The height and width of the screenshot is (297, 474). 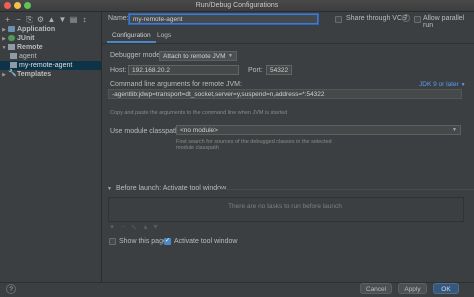 I want to click on tab-configuration: Configuration, so click(x=131, y=36).